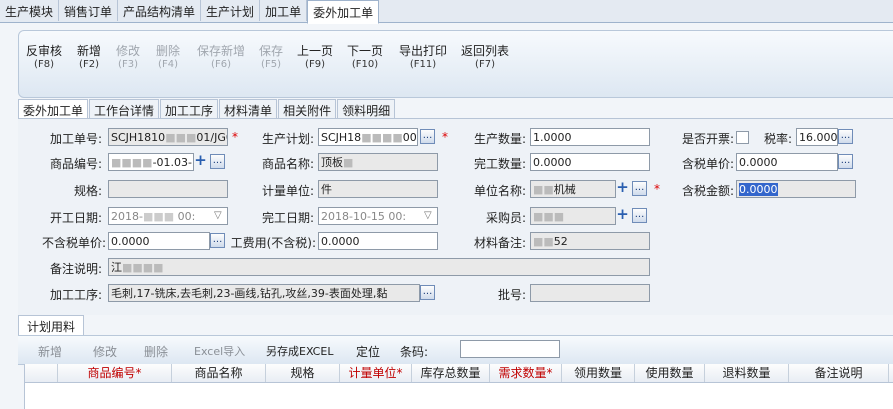 Image resolution: width=893 pixels, height=409 pixels. What do you see at coordinates (368, 137) in the screenshot?
I see `plan-field: SCJH18■■■■001` at bounding box center [368, 137].